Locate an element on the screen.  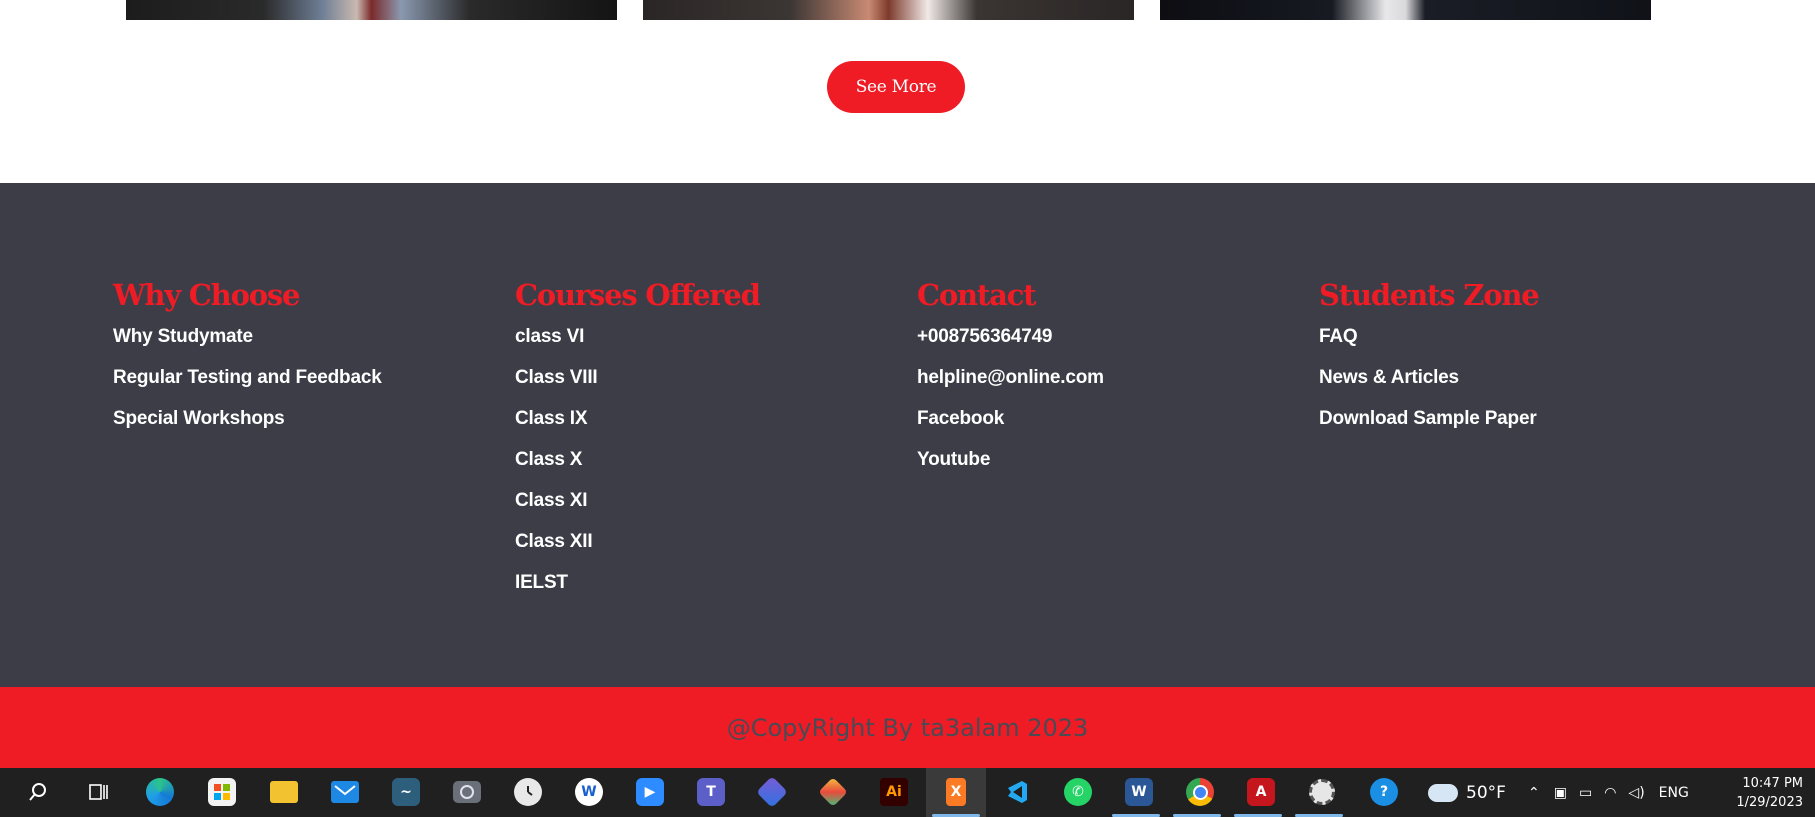
weather-cloud-icon is located at coordinates (1443, 792).